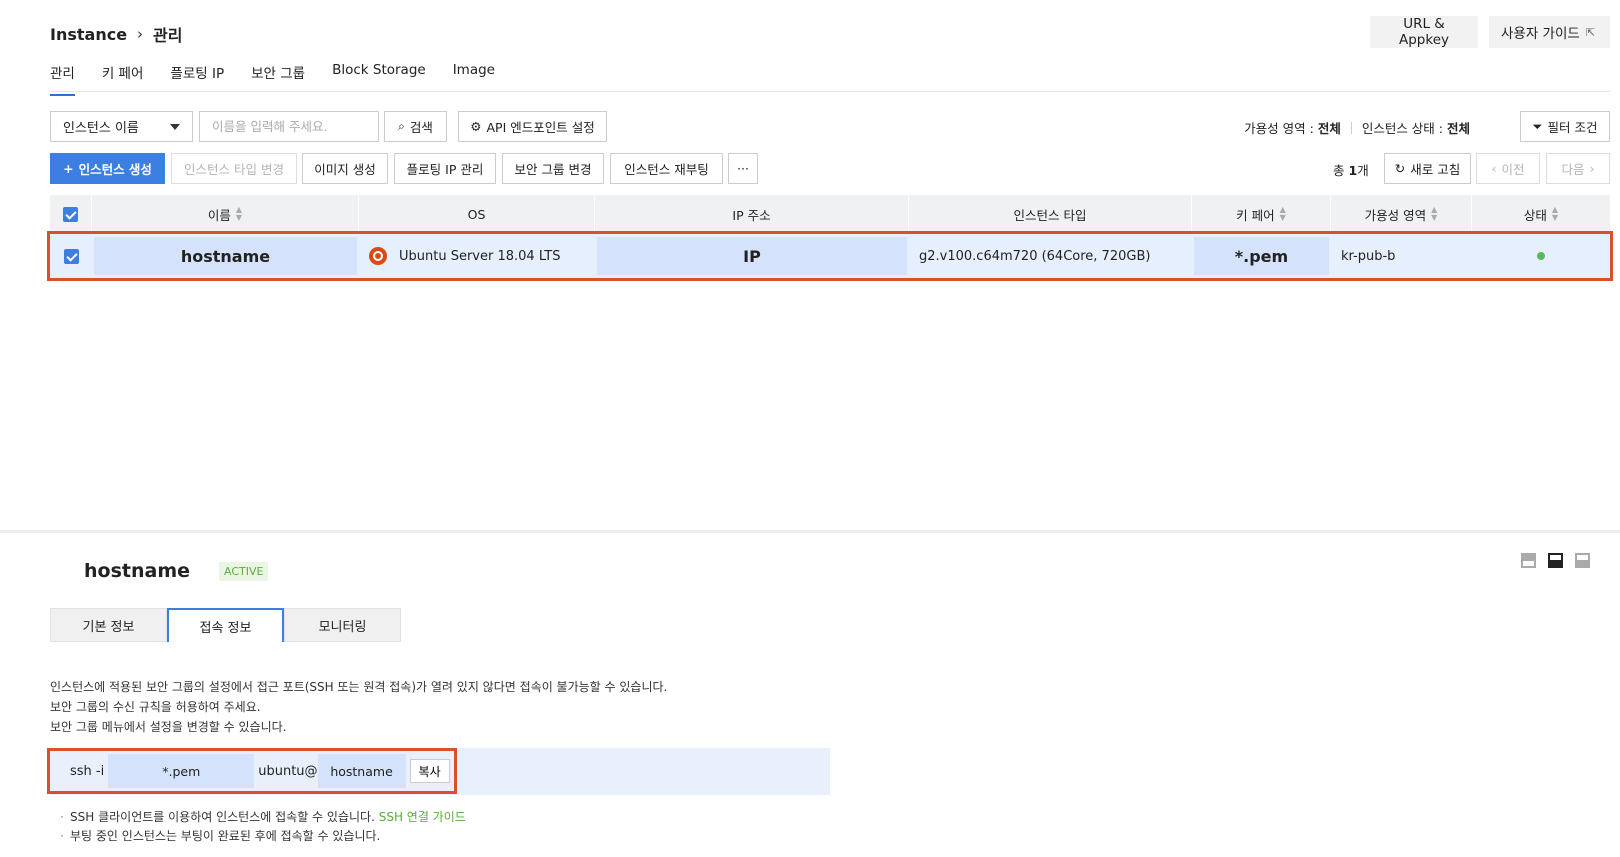 The image size is (1620, 857). What do you see at coordinates (830, 91) in the screenshot?
I see `tabs-divider` at bounding box center [830, 91].